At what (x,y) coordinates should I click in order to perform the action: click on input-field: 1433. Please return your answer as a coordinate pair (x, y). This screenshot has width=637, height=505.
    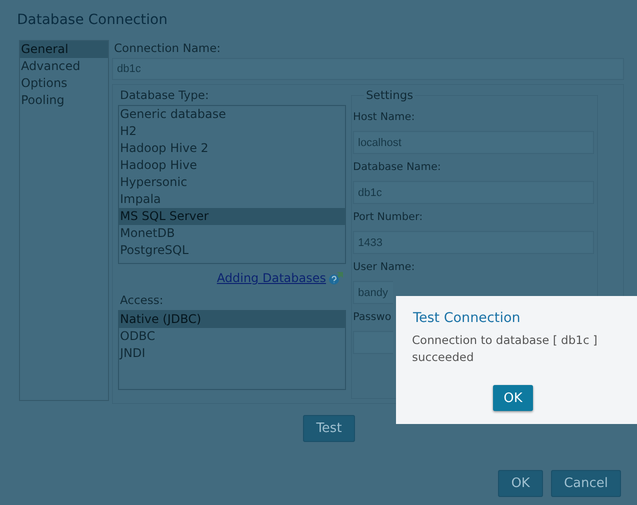
    Looking at the image, I should click on (473, 242).